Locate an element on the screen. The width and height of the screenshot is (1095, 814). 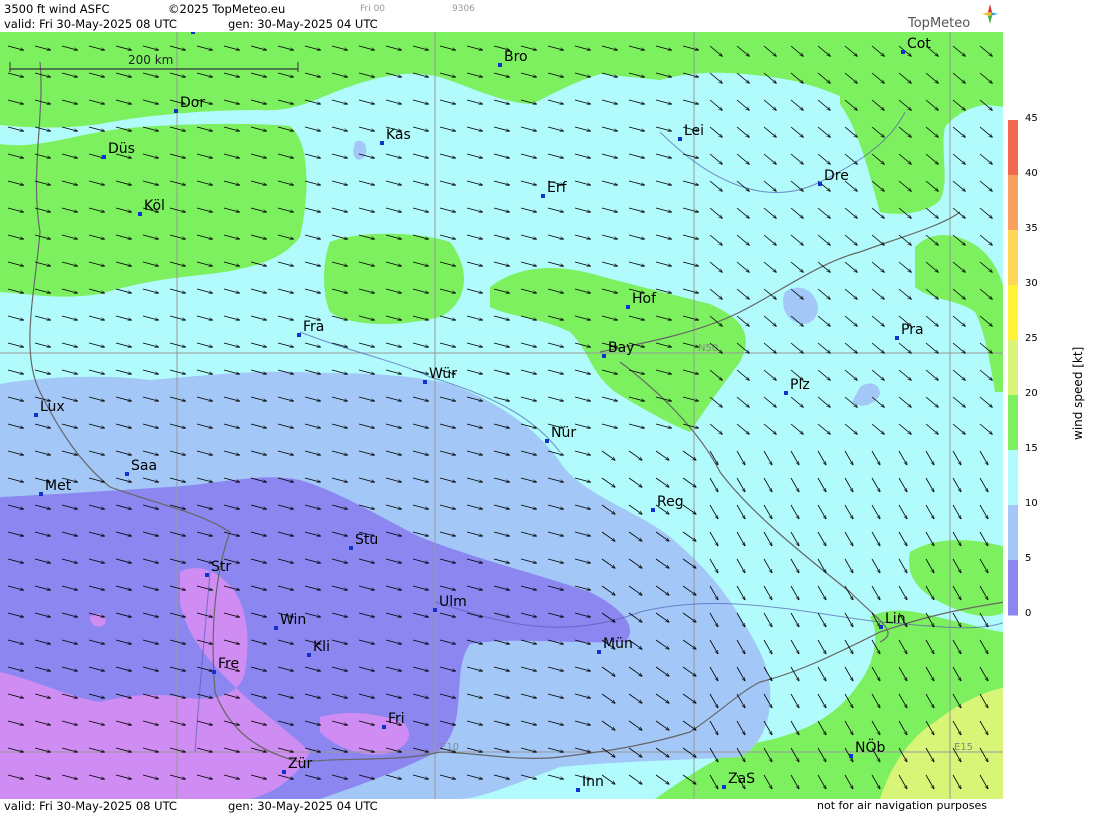
city-dot-düs is located at coordinates (104, 157).